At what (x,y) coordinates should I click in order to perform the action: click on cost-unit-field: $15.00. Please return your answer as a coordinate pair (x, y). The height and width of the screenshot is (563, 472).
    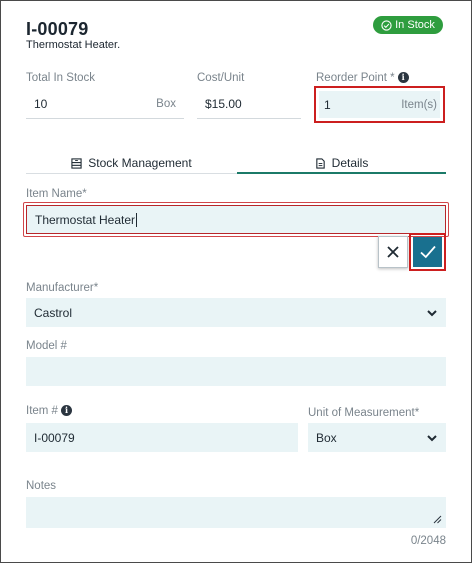
    Looking at the image, I should click on (249, 104).